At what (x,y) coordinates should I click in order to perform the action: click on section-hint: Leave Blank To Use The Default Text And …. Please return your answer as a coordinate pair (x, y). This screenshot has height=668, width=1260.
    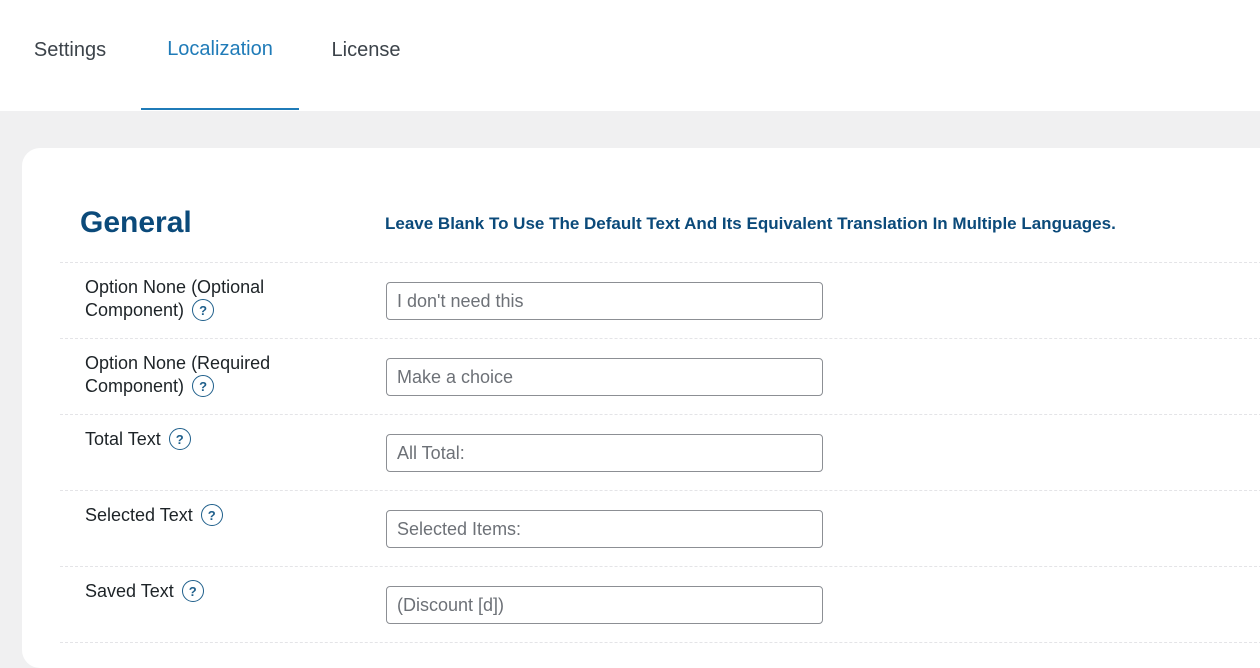
    Looking at the image, I should click on (750, 223).